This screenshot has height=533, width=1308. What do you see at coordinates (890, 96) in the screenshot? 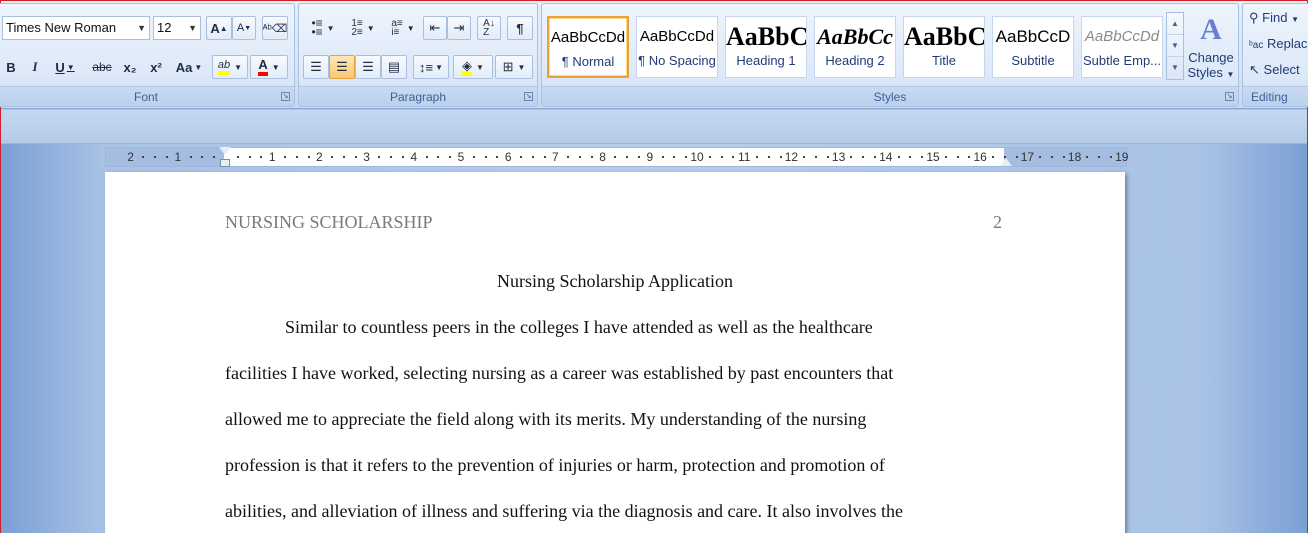
I see `styles-group-label: Styles` at bounding box center [890, 96].